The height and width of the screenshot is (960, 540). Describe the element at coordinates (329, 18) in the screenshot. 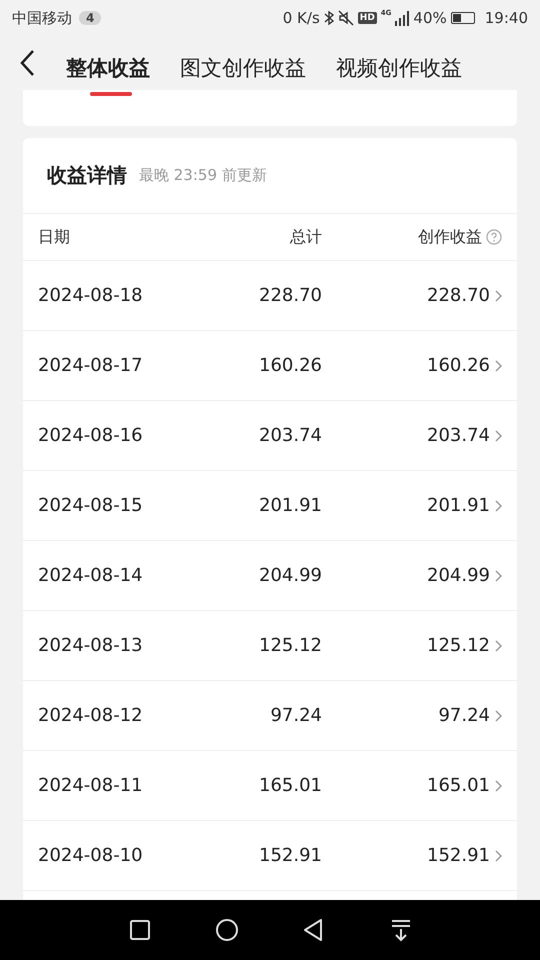

I see `bluetooth-icon` at that location.